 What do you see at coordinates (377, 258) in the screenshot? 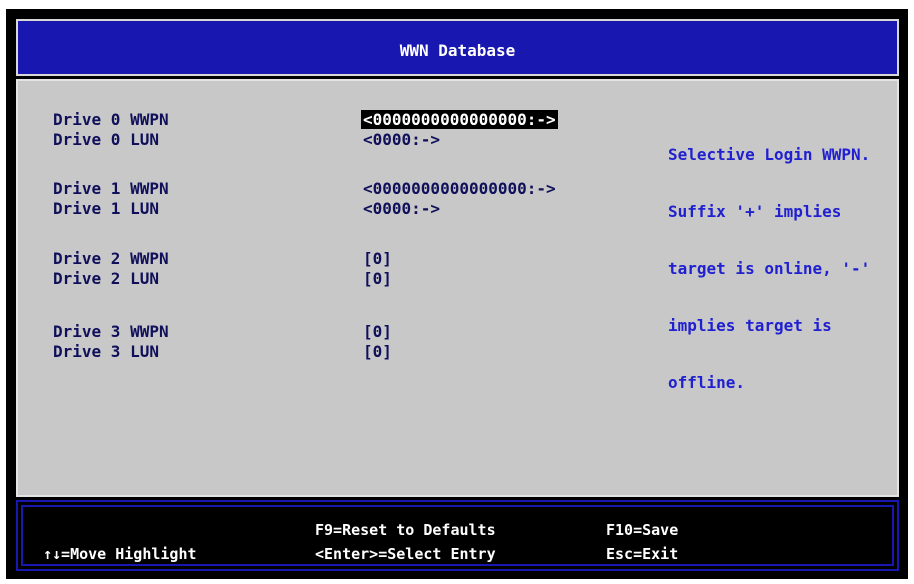
I see `drive-2-wwpn-field: [0]` at bounding box center [377, 258].